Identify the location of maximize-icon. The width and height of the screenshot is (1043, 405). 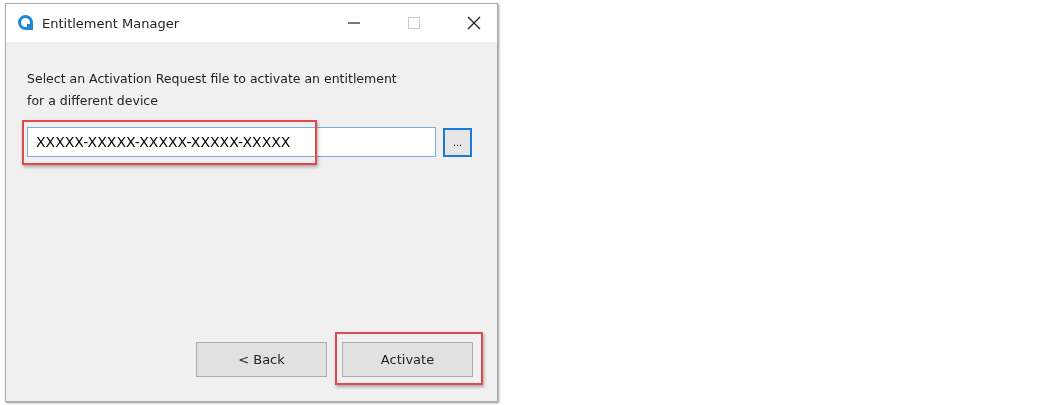
(414, 23).